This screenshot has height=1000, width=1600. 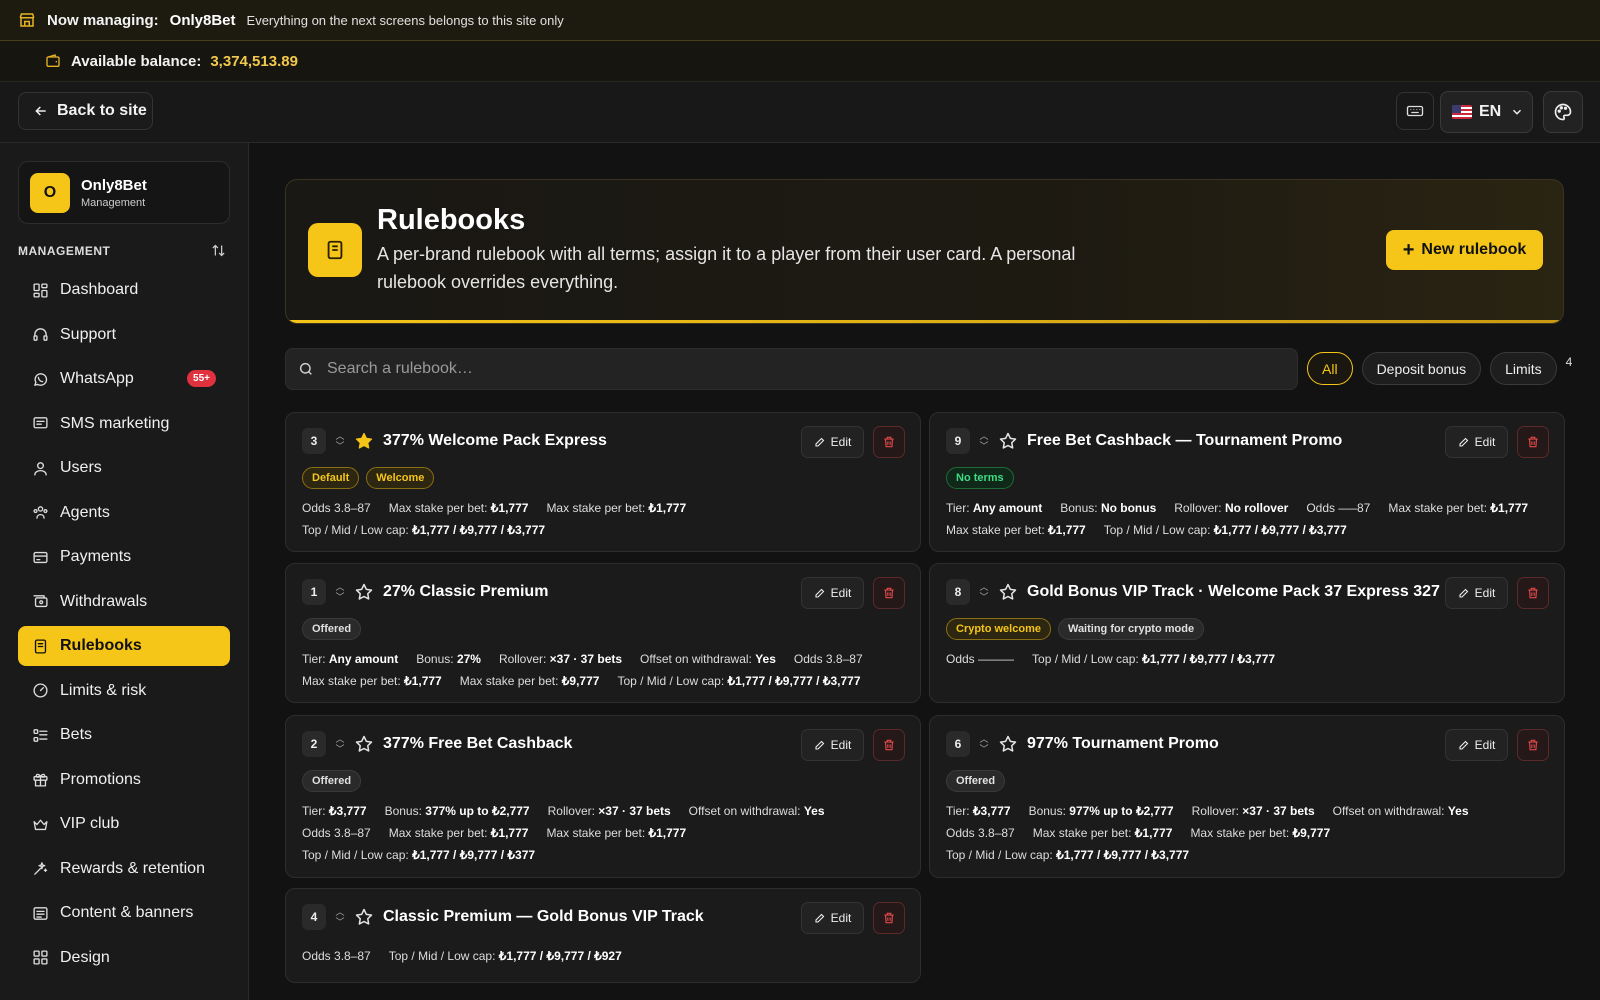 What do you see at coordinates (1523, 368) in the screenshot?
I see `filter-limits: Limits` at bounding box center [1523, 368].